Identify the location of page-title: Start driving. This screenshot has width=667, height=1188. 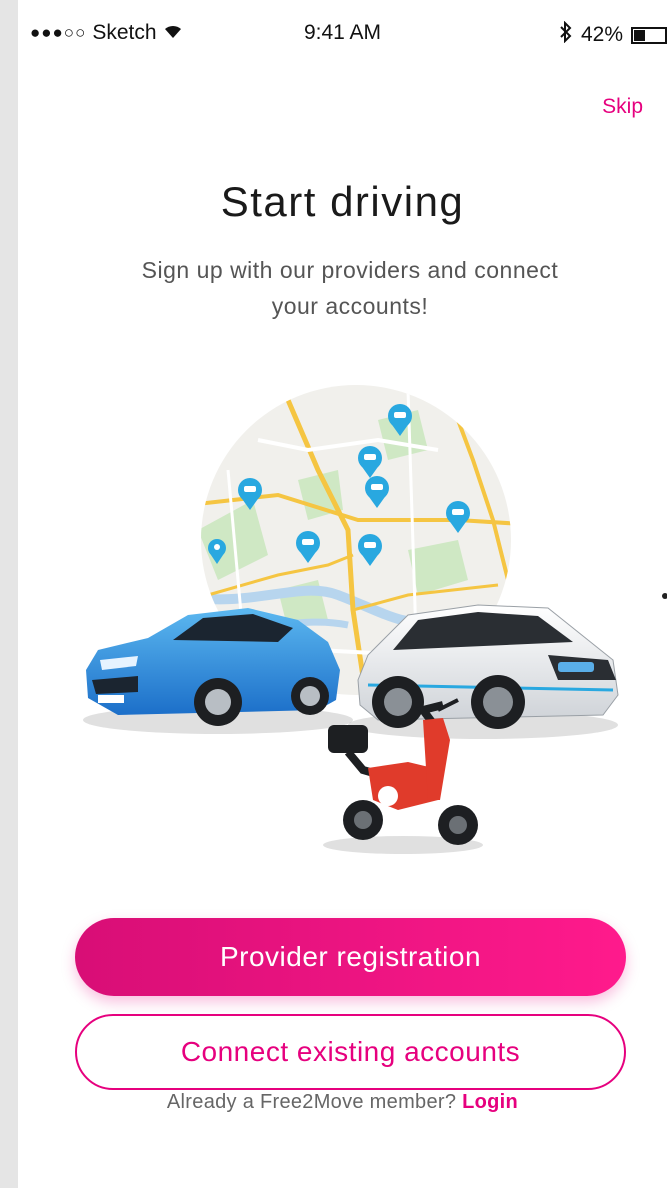
(342, 201).